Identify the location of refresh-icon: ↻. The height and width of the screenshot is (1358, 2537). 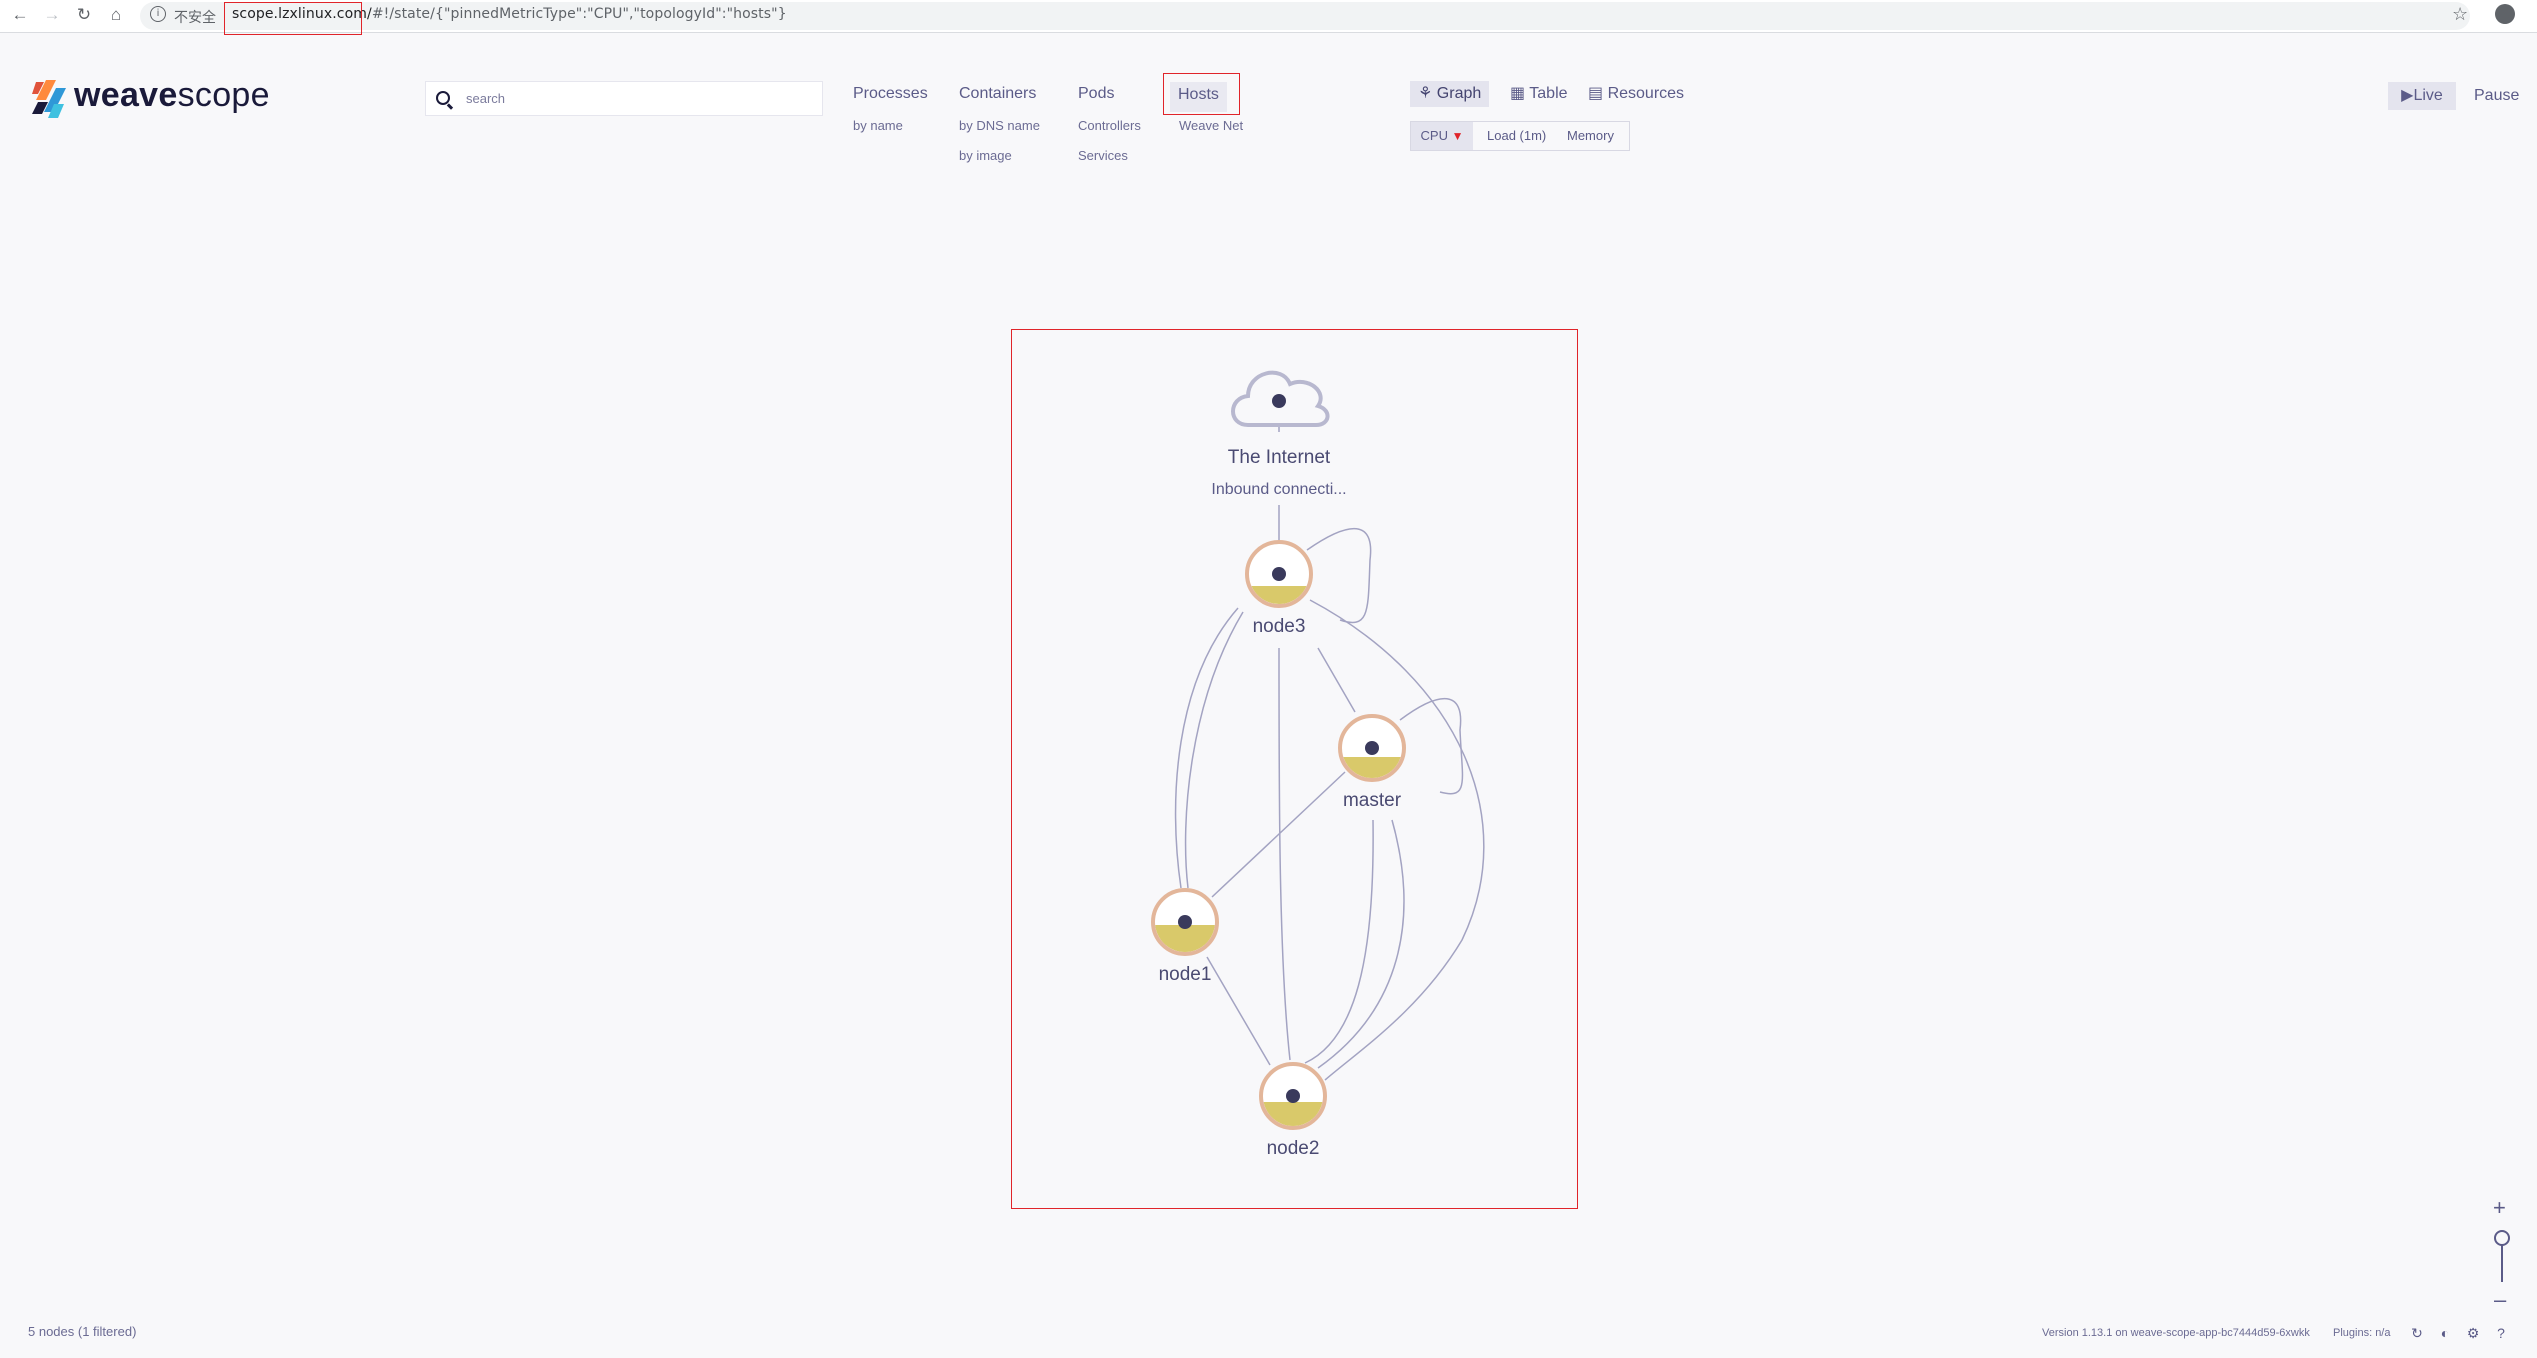
(2417, 1333).